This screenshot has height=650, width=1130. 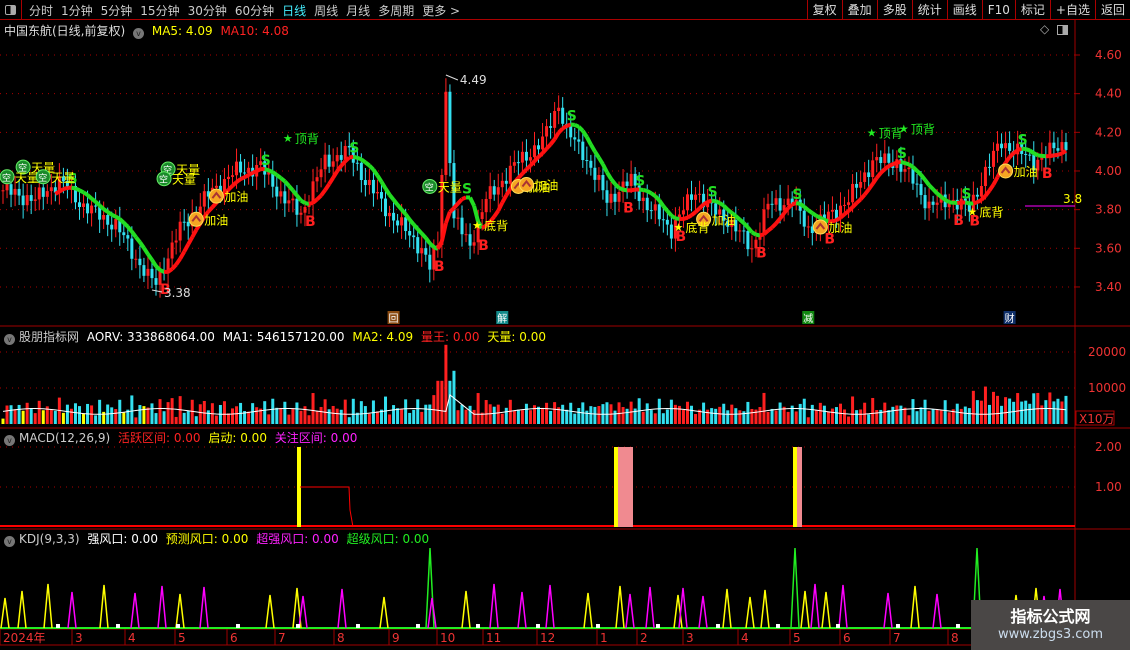 What do you see at coordinates (929, 10) in the screenshot?
I see `toolbar-action-button: 统计` at bounding box center [929, 10].